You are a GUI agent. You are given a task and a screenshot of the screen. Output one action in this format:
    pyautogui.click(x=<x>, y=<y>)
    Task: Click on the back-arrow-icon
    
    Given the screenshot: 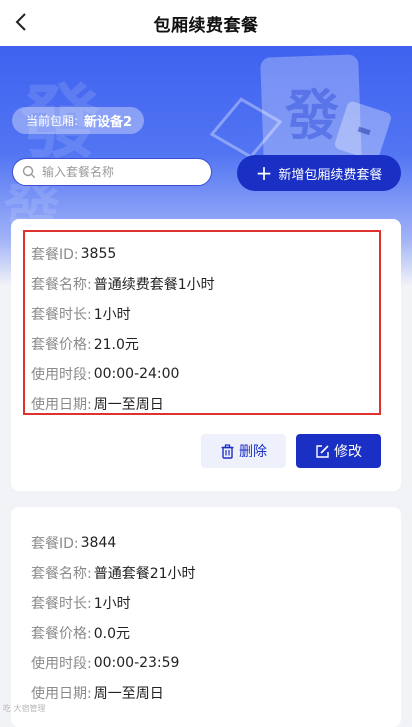 What is the action you would take?
    pyautogui.click(x=23, y=22)
    